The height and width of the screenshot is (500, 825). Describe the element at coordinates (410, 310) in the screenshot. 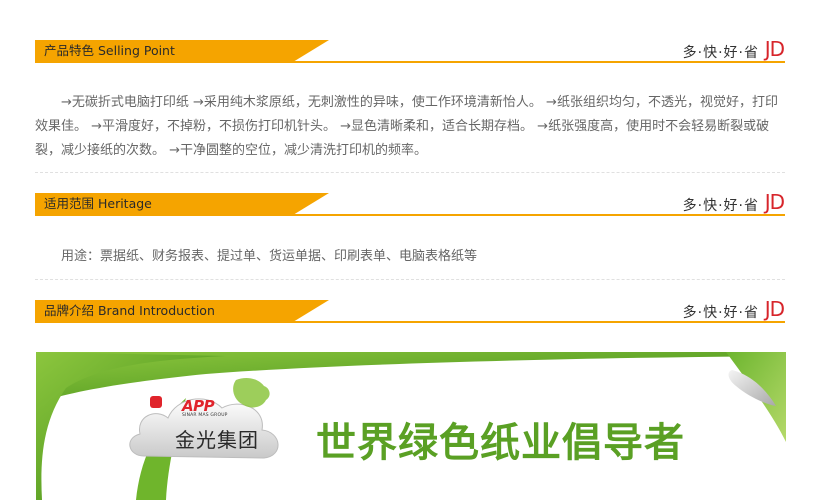

I see `section-header-brand-introduction: 品牌介绍 Brand Introduction 多·快·好·省 JD` at that location.